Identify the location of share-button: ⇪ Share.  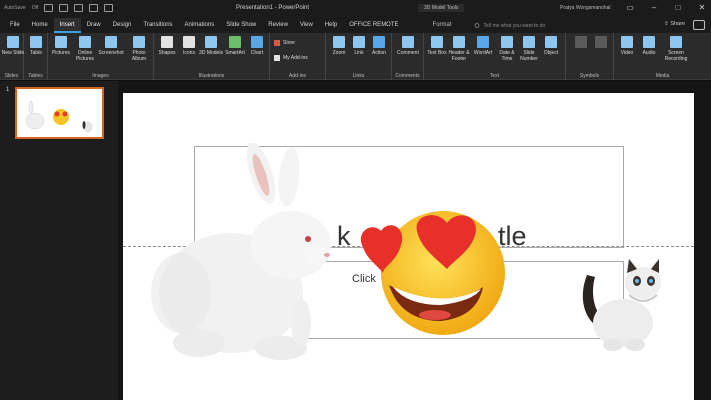
(674, 24).